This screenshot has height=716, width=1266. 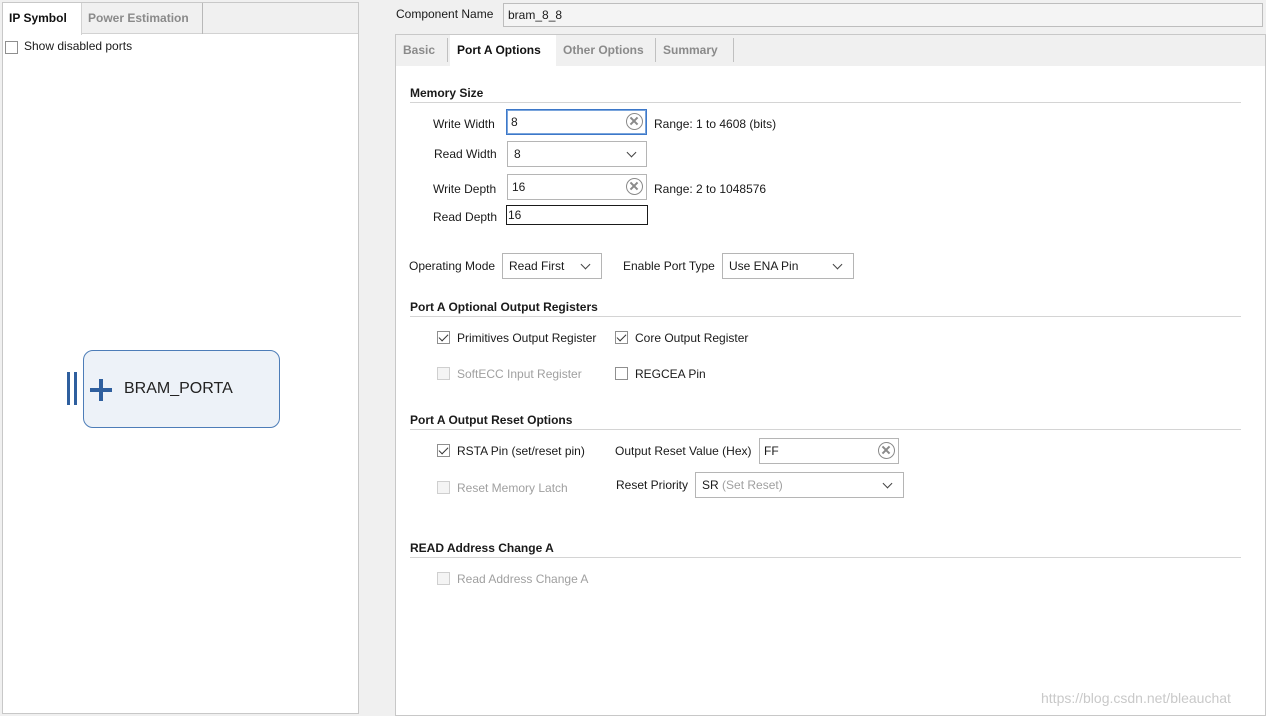 What do you see at coordinates (464, 124) in the screenshot?
I see `write-width-label: Write Width` at bounding box center [464, 124].